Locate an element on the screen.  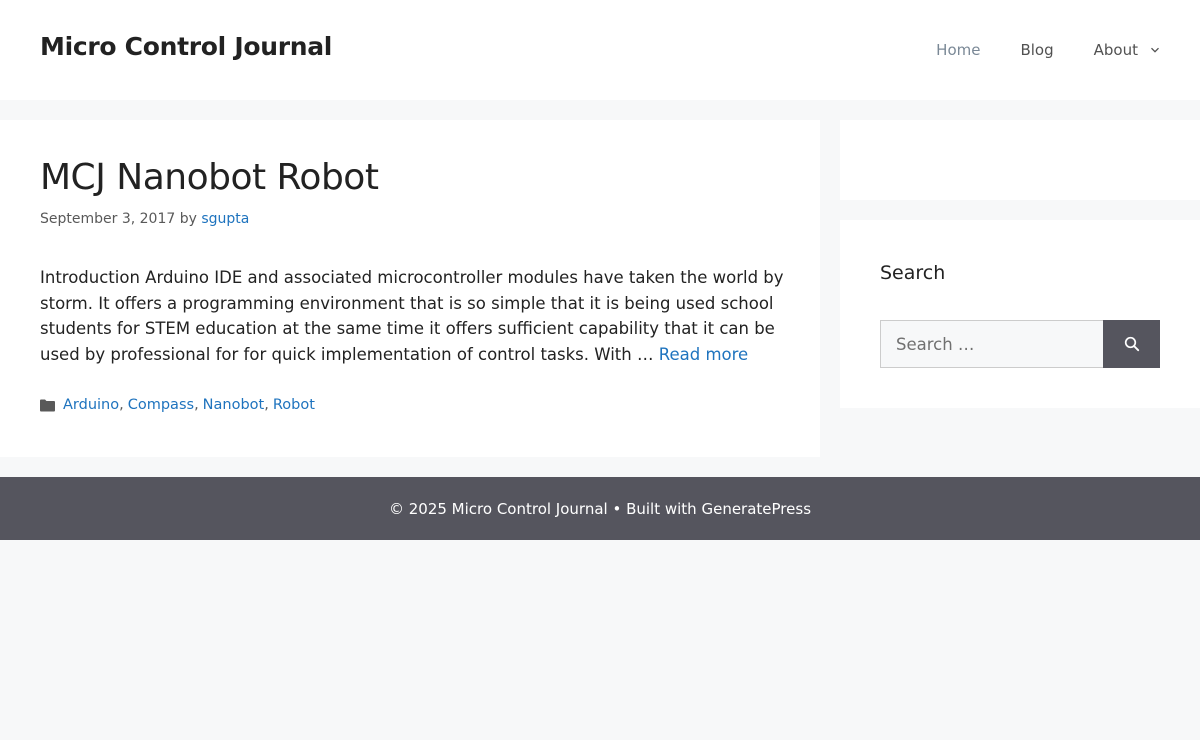
main-navigation: Home Blog About is located at coordinates (1028, 50).